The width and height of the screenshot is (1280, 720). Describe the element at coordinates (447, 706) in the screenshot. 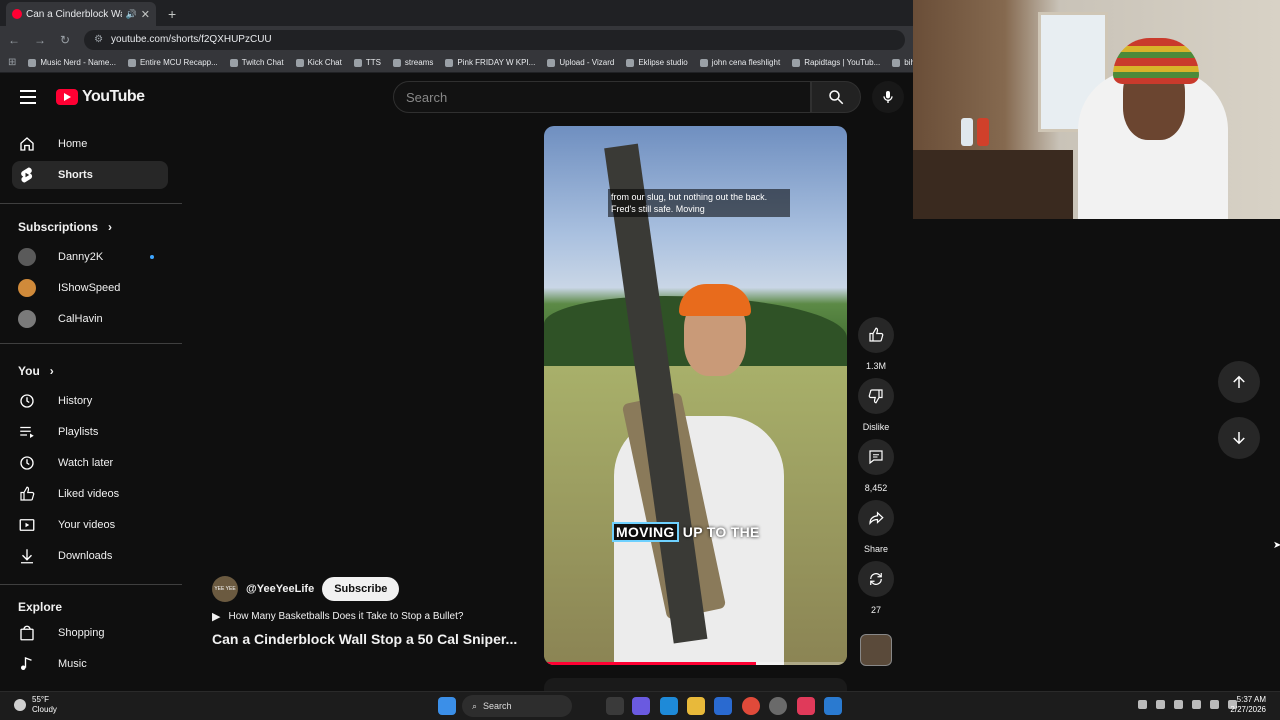

I see `windows-start-icon` at that location.